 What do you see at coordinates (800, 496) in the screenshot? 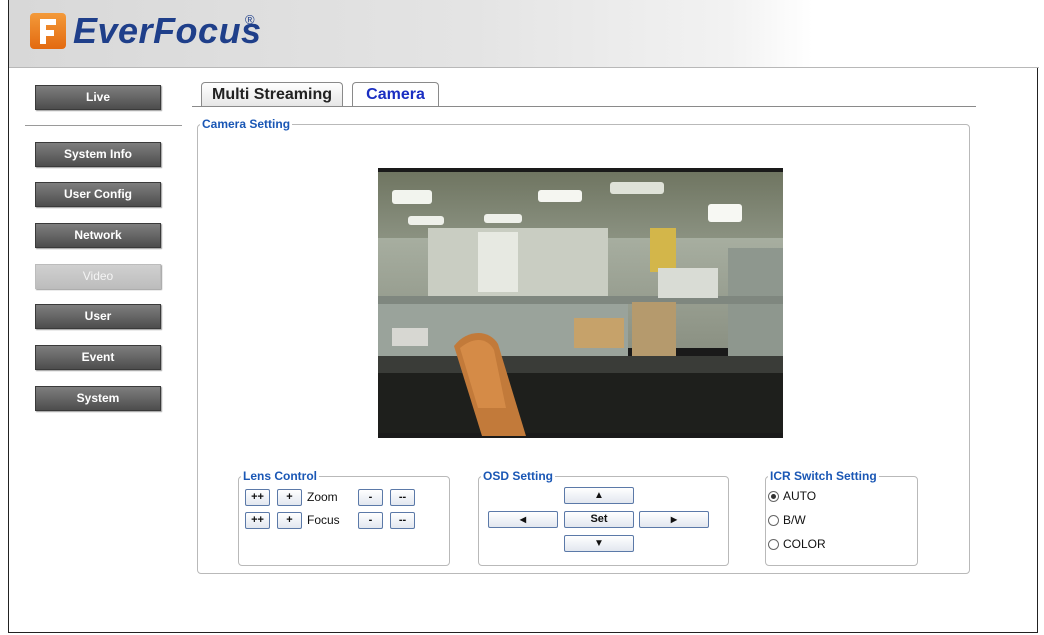
I see `icr-auto-label: AUTO` at bounding box center [800, 496].